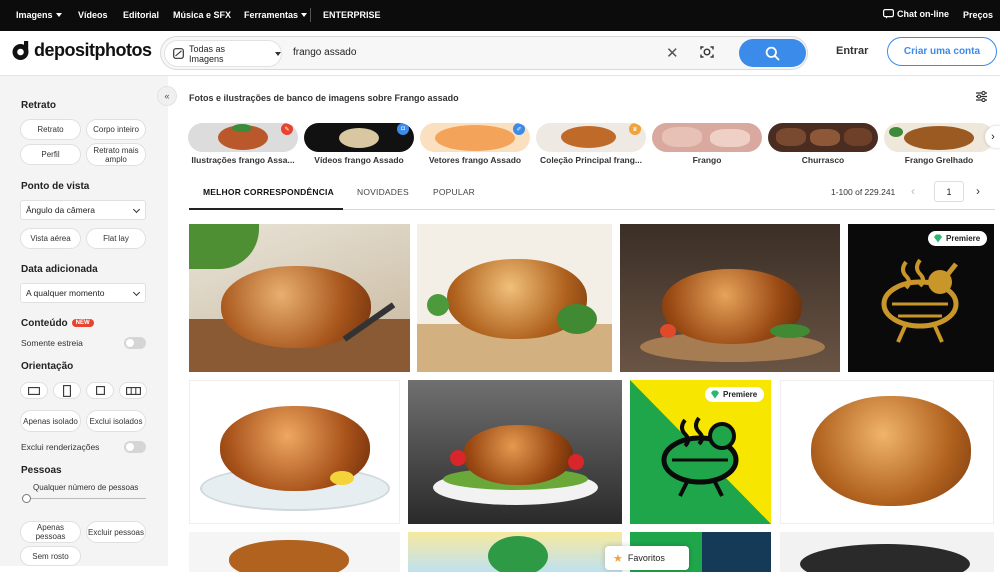 The height and width of the screenshot is (572, 1000). Describe the element at coordinates (52, 343) in the screenshot. I see `only-debut-label: Somente estreia` at that location.